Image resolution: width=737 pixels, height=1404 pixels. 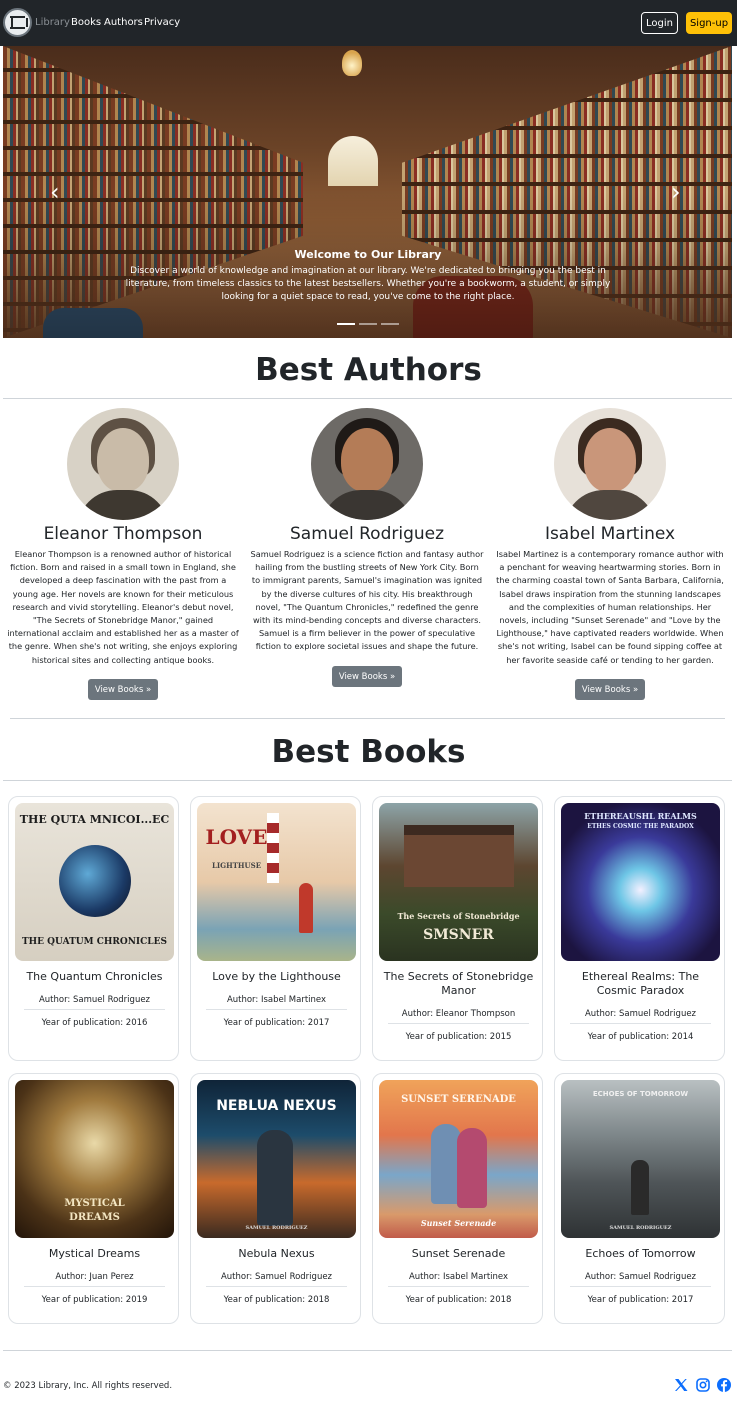 I want to click on book-title: The Quantum Chronicles, so click(x=94, y=977).